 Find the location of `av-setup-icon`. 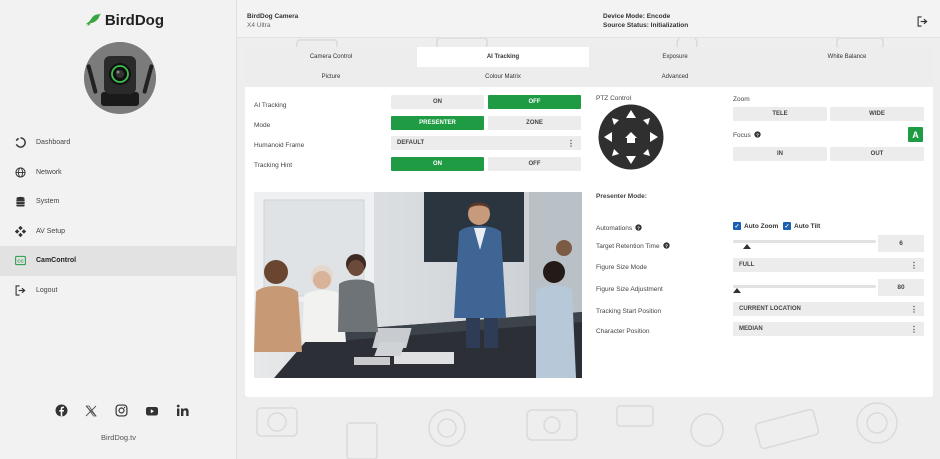

av-setup-icon is located at coordinates (20, 231).